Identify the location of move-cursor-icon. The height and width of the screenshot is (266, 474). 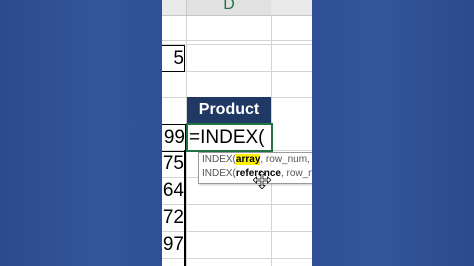
(262, 180).